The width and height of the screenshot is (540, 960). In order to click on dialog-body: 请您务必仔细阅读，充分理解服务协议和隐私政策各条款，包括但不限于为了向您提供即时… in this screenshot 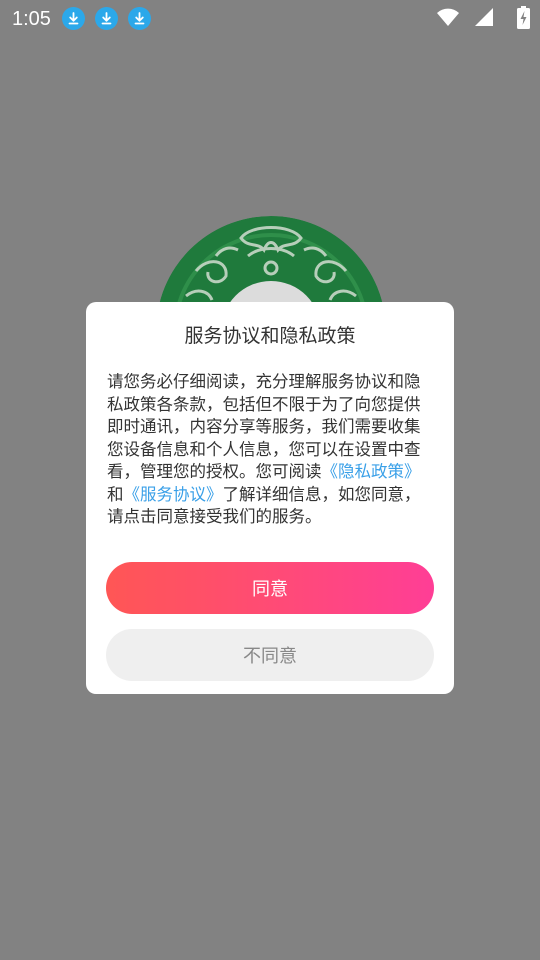, I will do `click(270, 450)`.